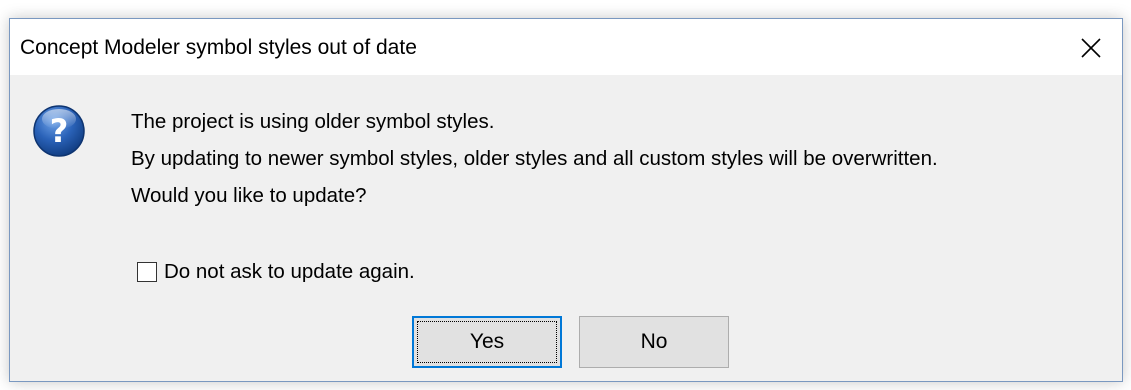  I want to click on yes-button: Yes, so click(487, 342).